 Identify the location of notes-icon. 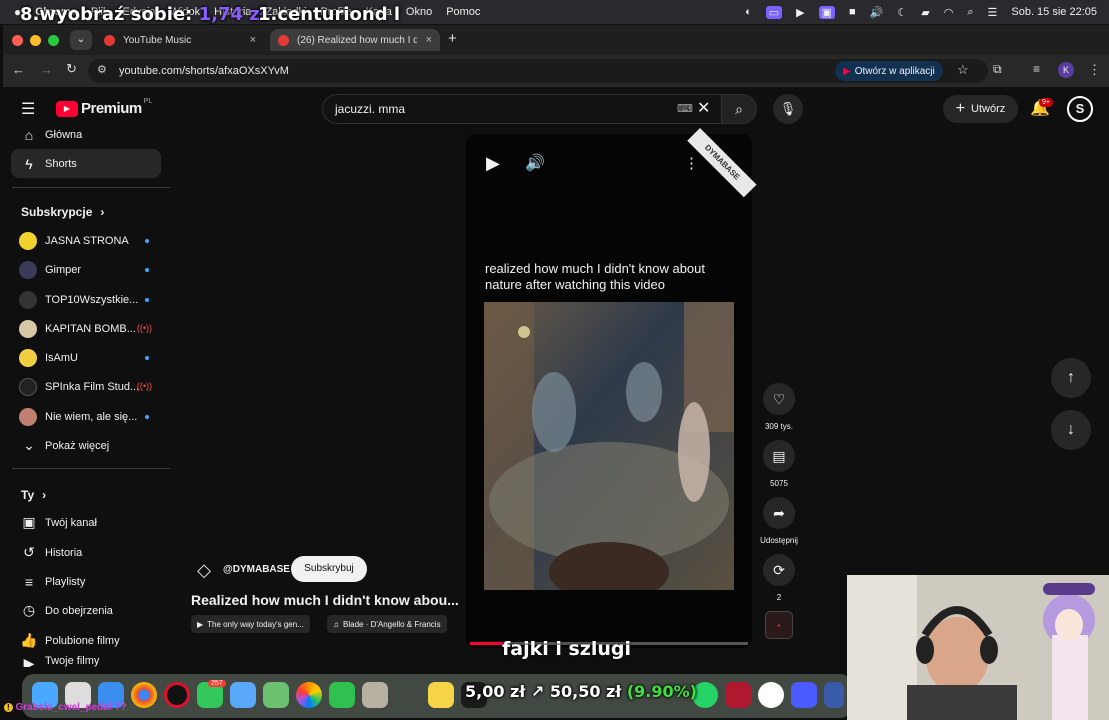
(441, 695).